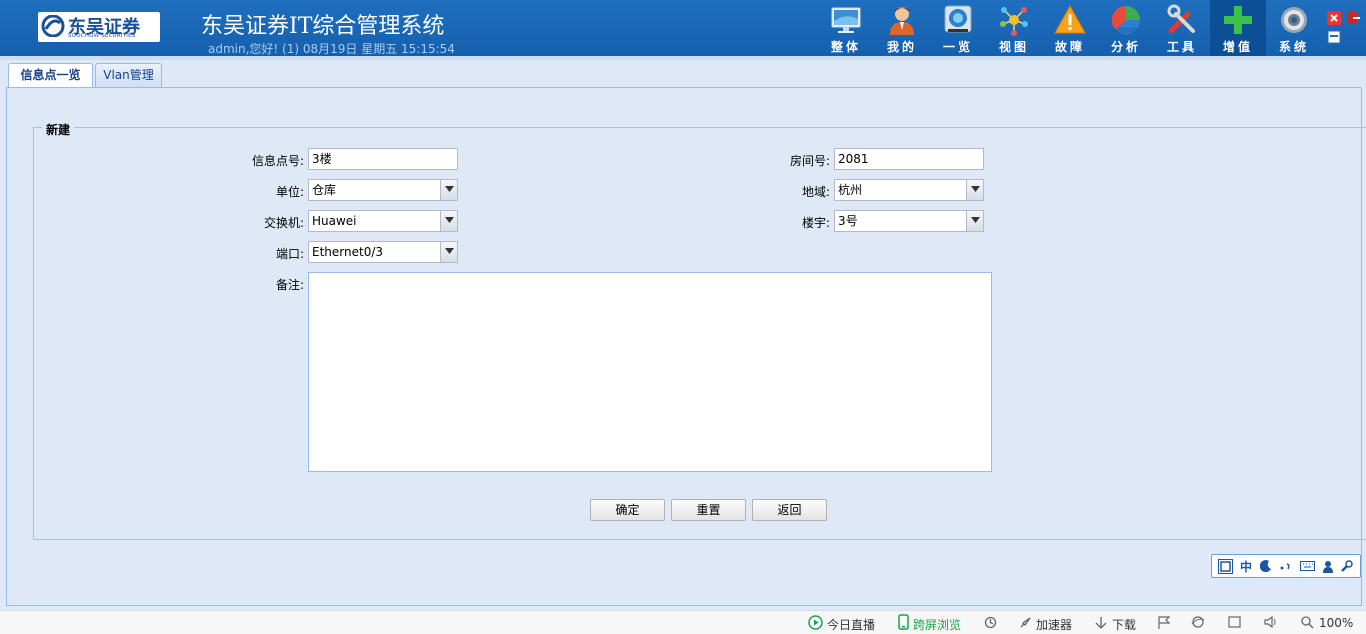 The image size is (1366, 634). What do you see at coordinates (1234, 622) in the screenshot?
I see `window-restore-icon` at bounding box center [1234, 622].